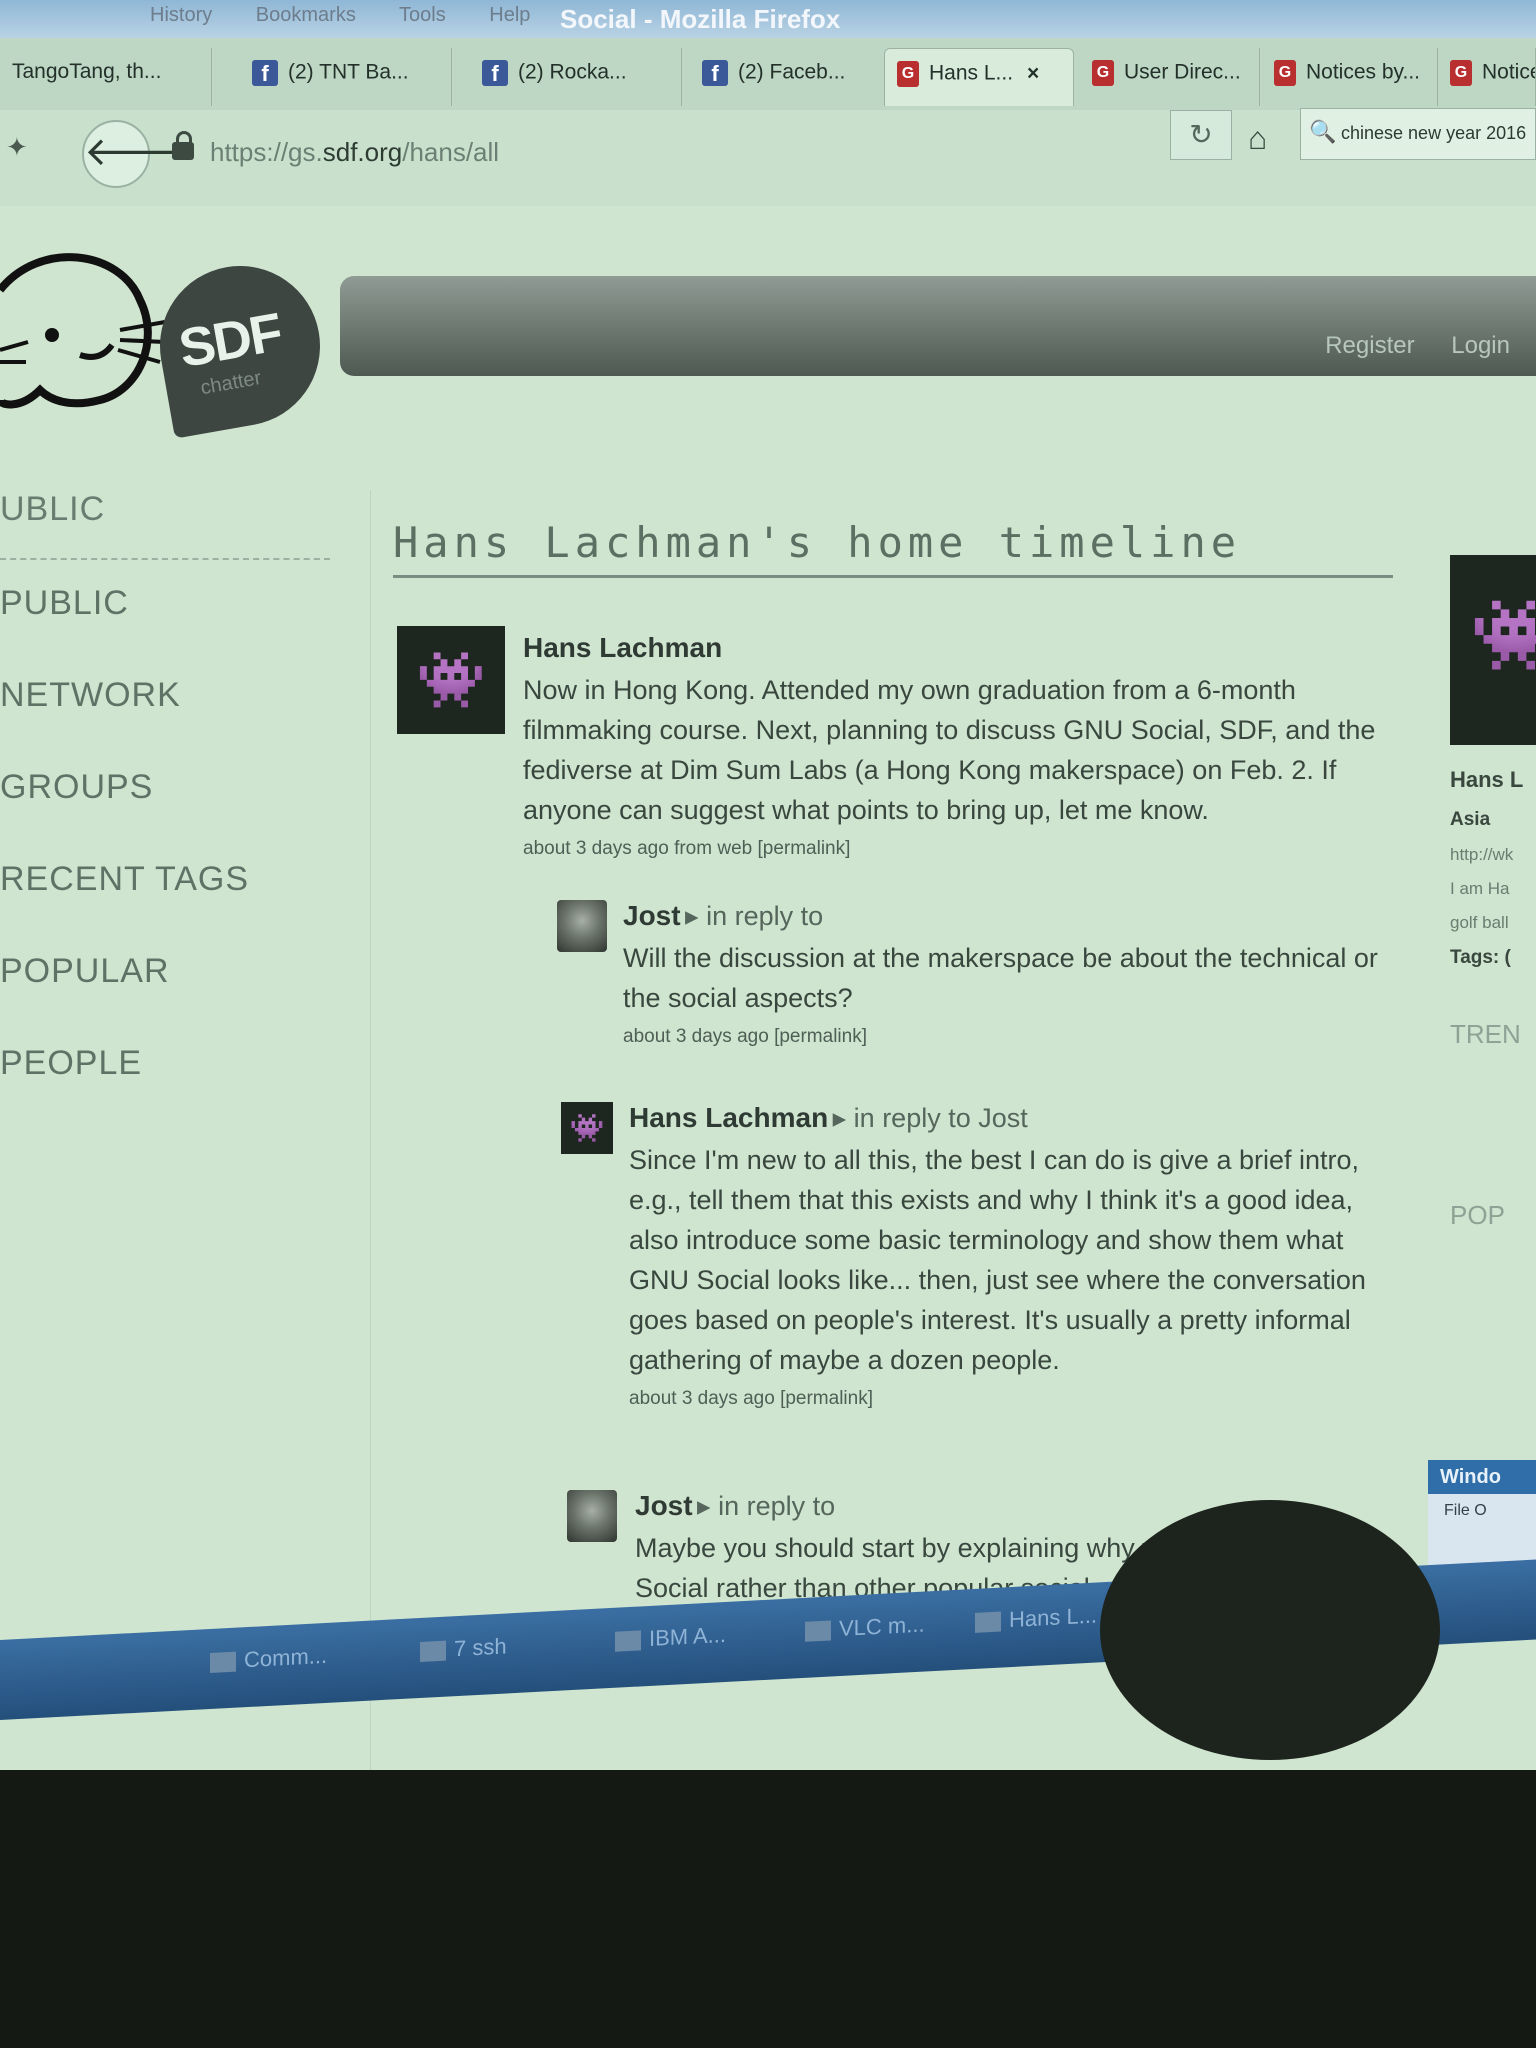 Image resolution: width=1536 pixels, height=2048 pixels. I want to click on back-button: 🡐, so click(136, 154).